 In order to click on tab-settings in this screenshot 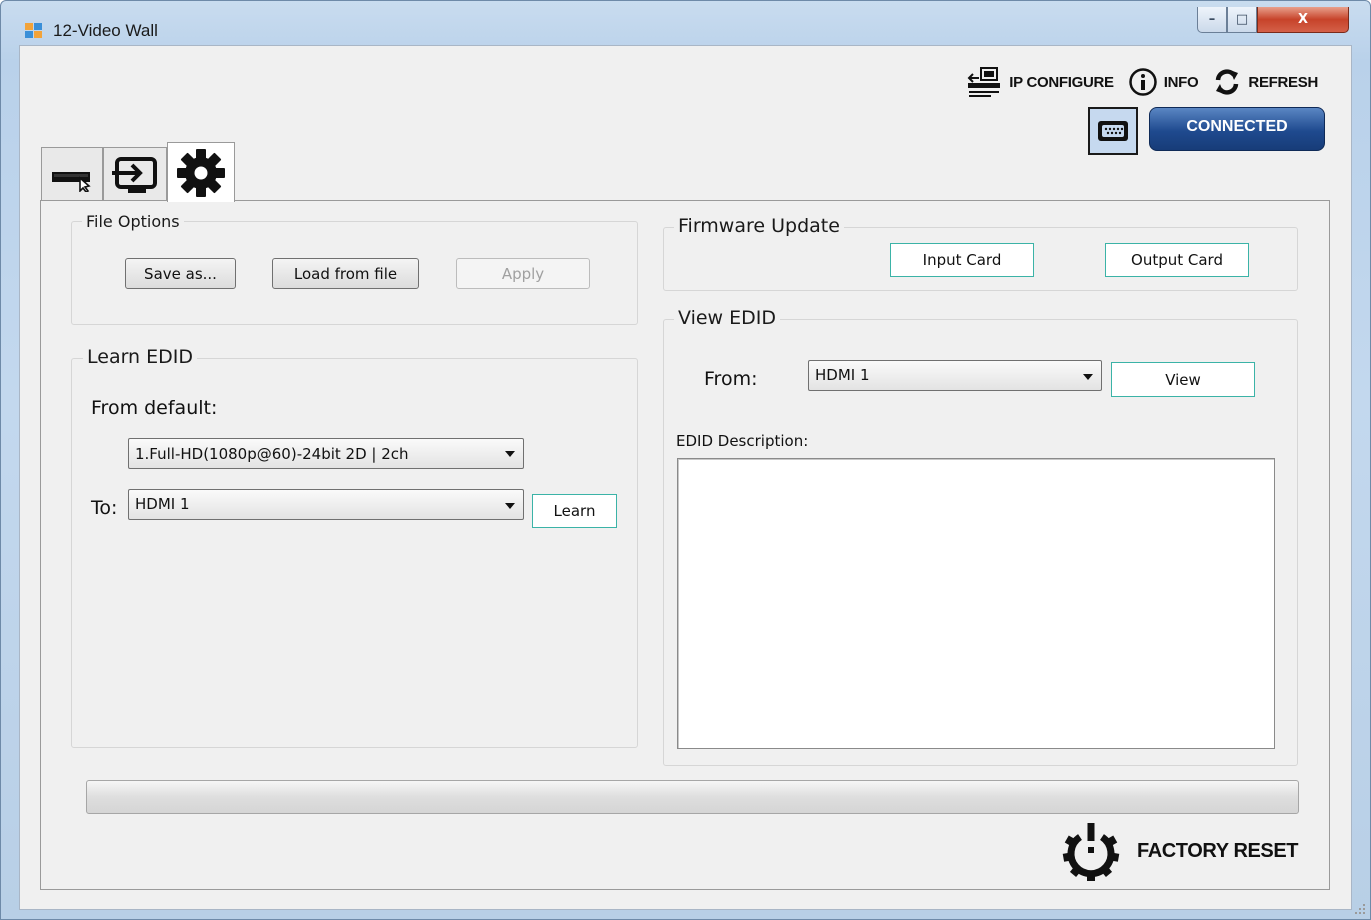, I will do `click(201, 172)`.